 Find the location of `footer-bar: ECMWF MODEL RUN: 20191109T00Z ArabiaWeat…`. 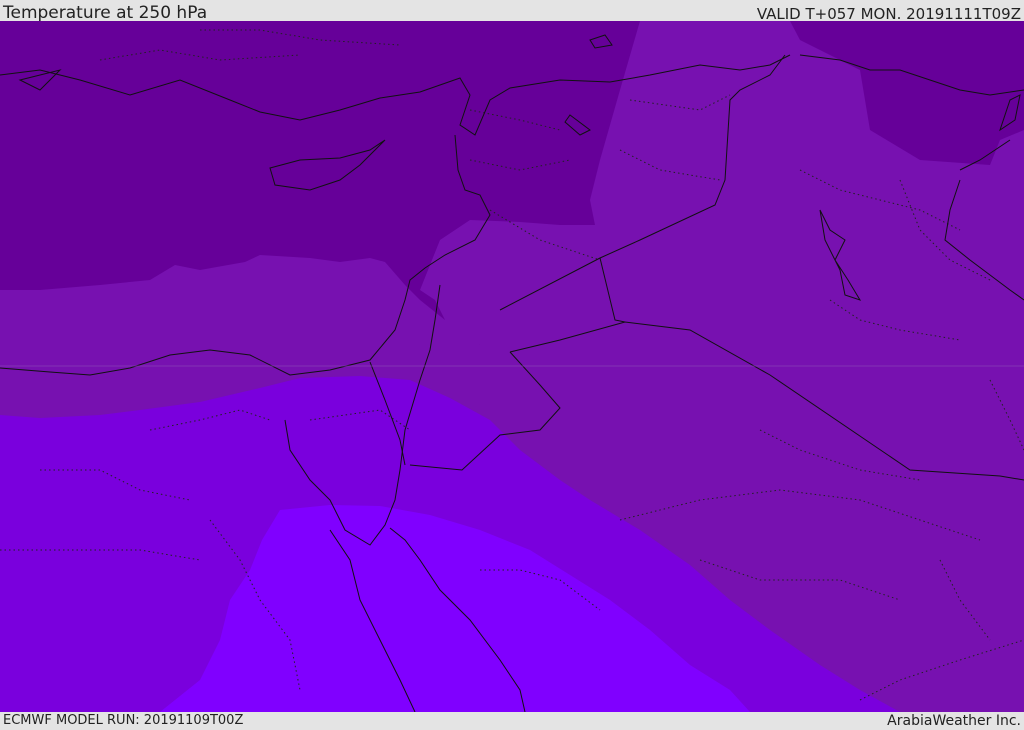

footer-bar: ECMWF MODEL RUN: 20191109T00Z ArabiaWeat… is located at coordinates (512, 720).